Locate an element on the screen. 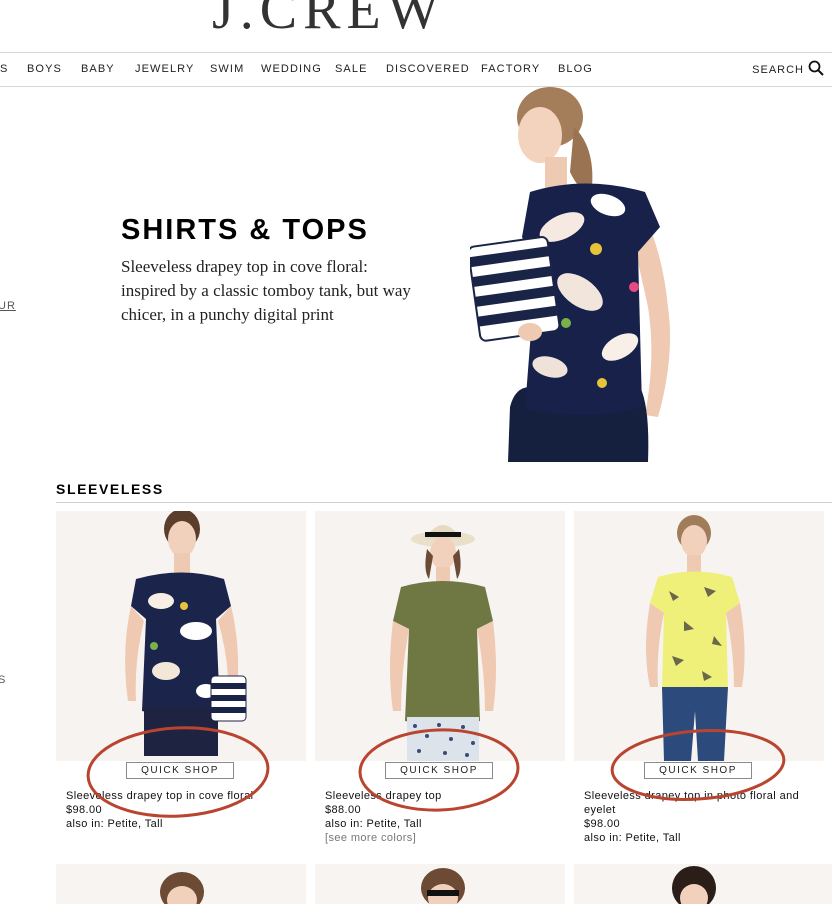 This screenshot has width=832, height=904. hero-model-image is located at coordinates (583, 274).